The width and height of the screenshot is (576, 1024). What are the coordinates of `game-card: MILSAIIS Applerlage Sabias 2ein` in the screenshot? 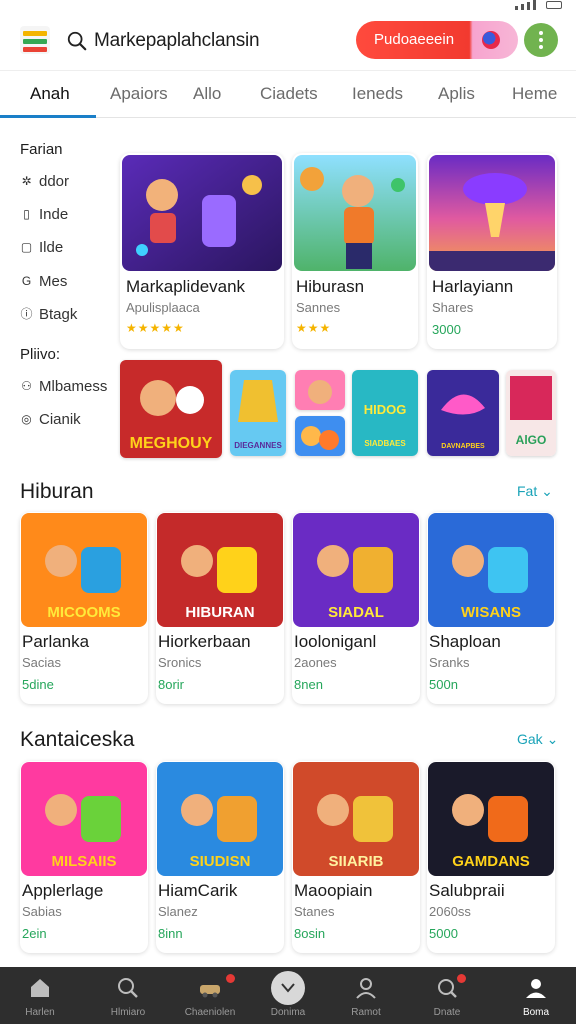 It's located at (84, 857).